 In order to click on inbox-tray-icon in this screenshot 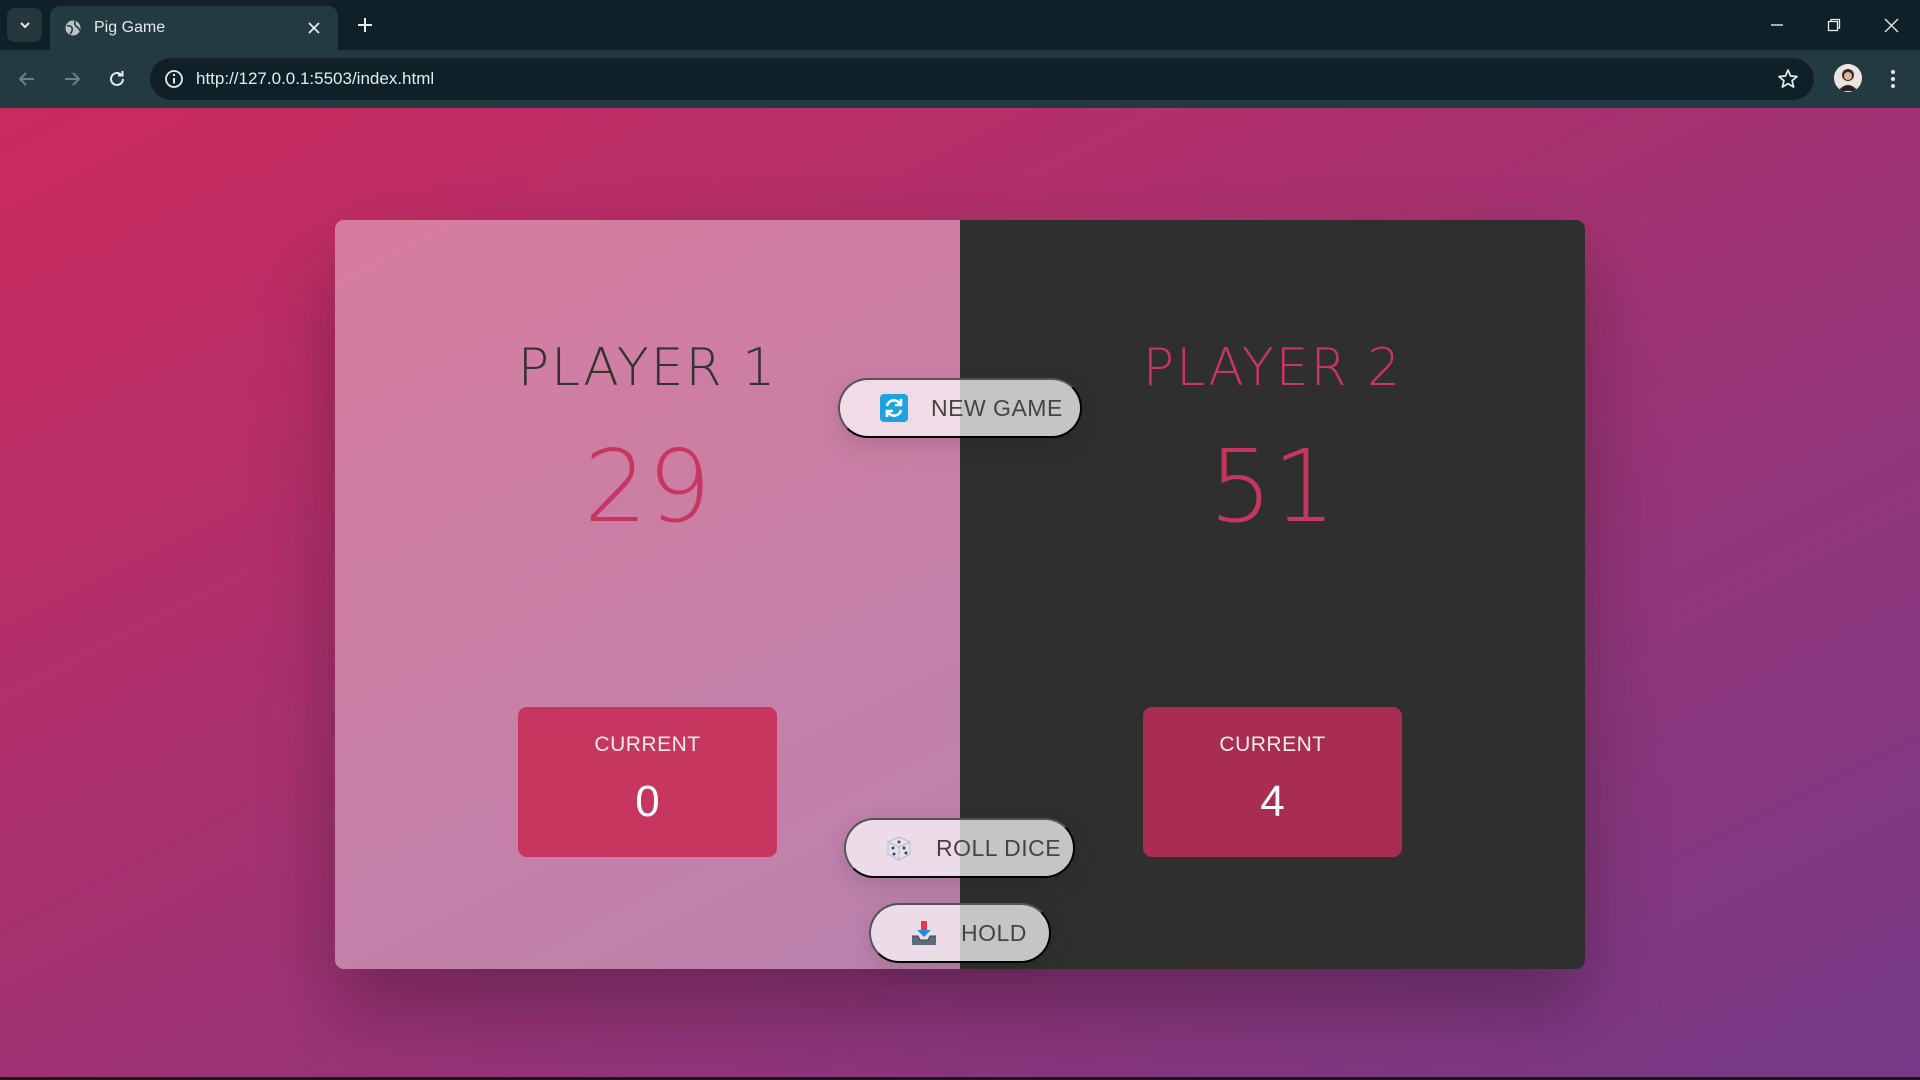, I will do `click(924, 933)`.